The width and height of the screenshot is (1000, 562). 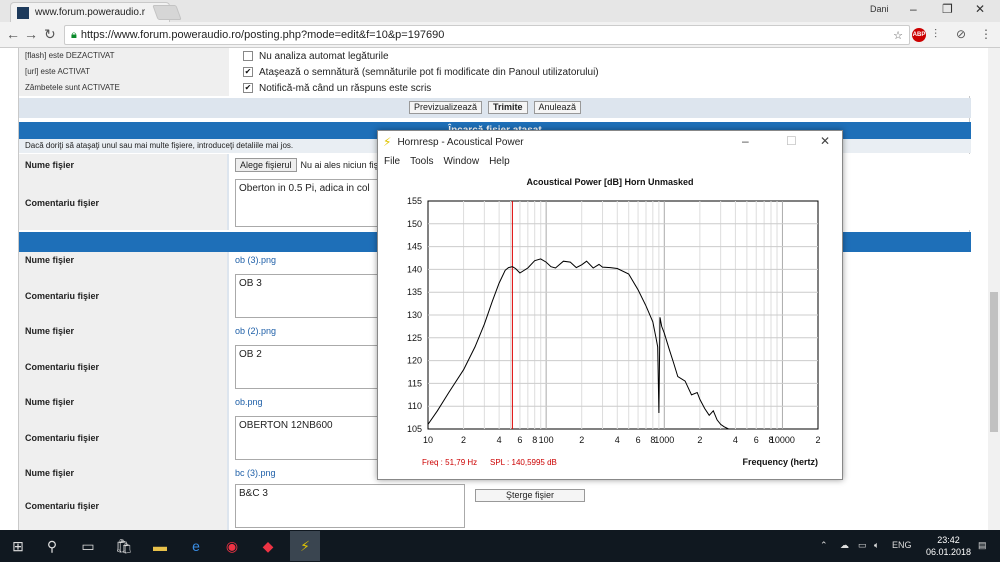 I want to click on restore-icon: ❐, so click(x=947, y=9).